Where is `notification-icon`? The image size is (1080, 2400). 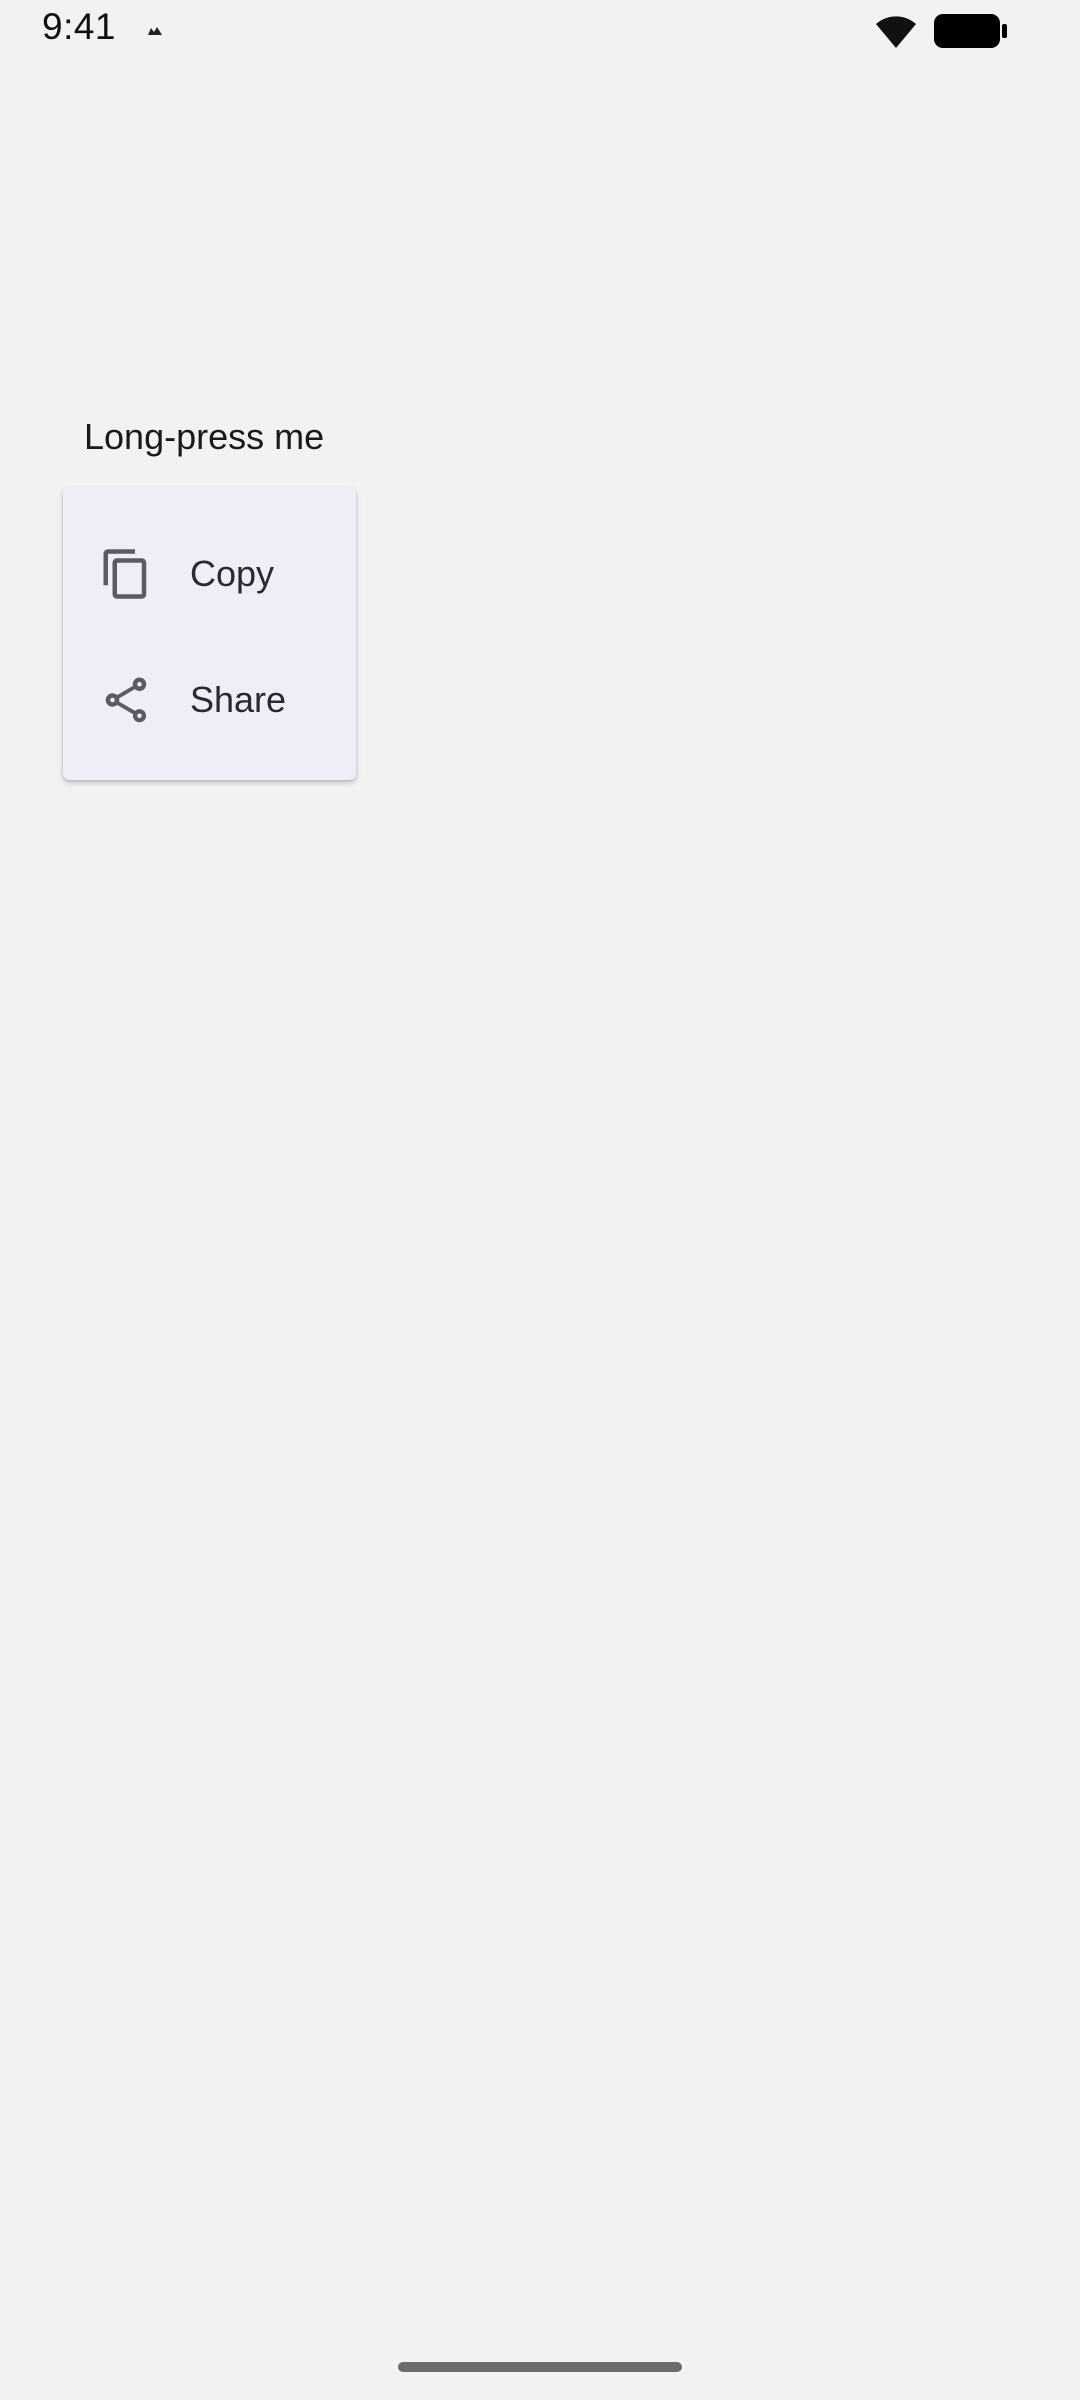
notification-icon is located at coordinates (155, 31).